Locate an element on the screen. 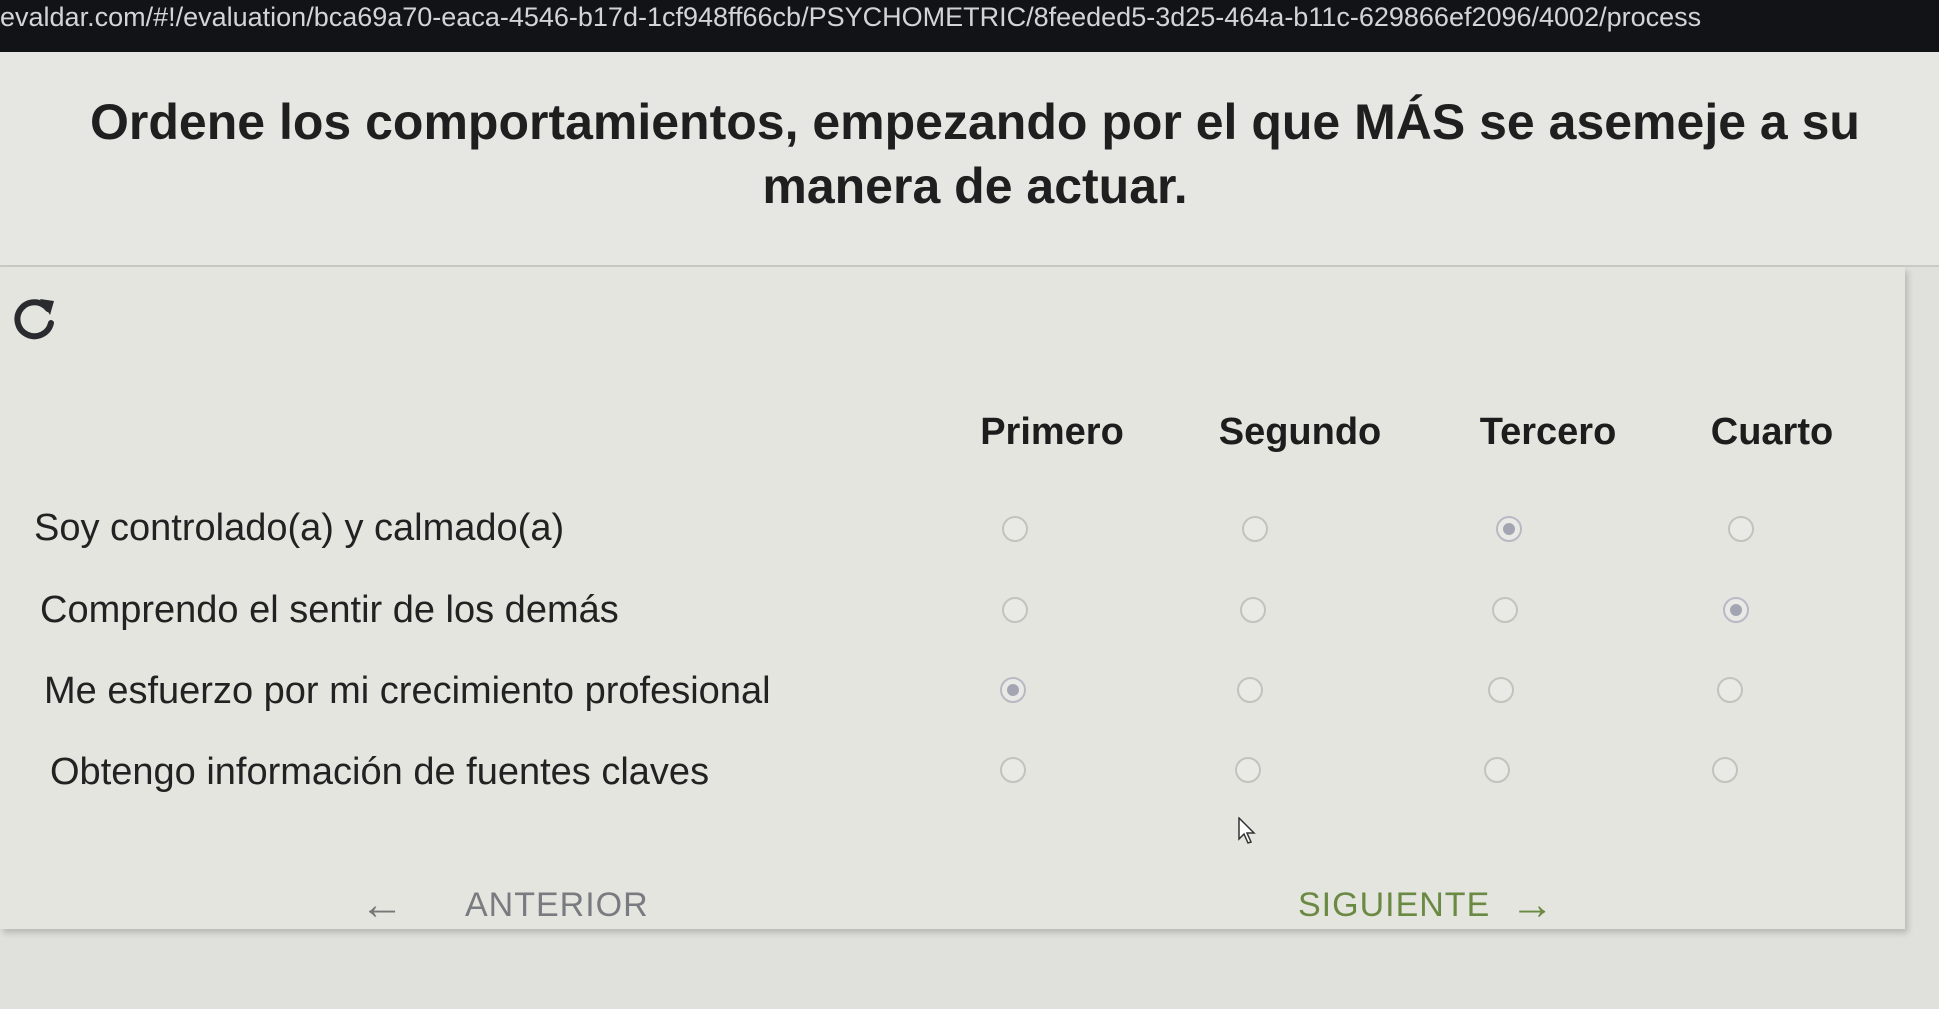  anterior-label: ANTERIOR is located at coordinates (557, 904).